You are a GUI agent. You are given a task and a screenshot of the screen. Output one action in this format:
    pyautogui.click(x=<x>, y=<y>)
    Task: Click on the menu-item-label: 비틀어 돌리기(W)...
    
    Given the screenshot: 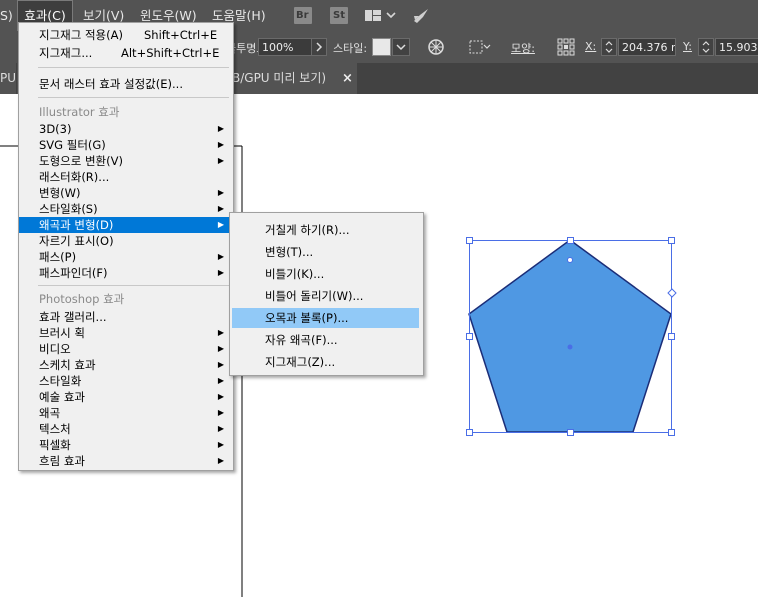 What is the action you would take?
    pyautogui.click(x=314, y=296)
    